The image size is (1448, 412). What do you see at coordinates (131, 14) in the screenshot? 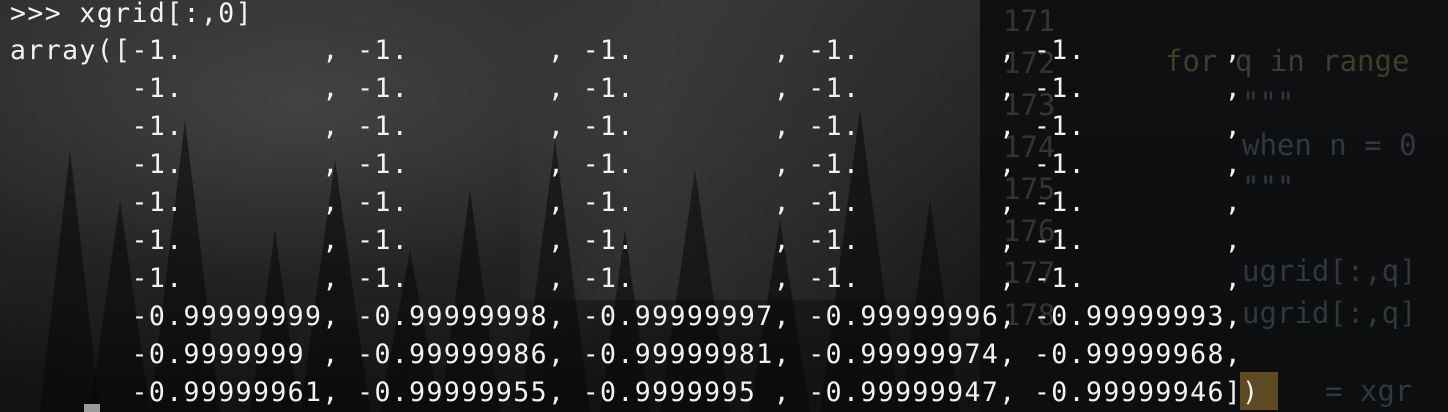
I see `terminal-prompt-line: >>> xgrid[:,0]` at bounding box center [131, 14].